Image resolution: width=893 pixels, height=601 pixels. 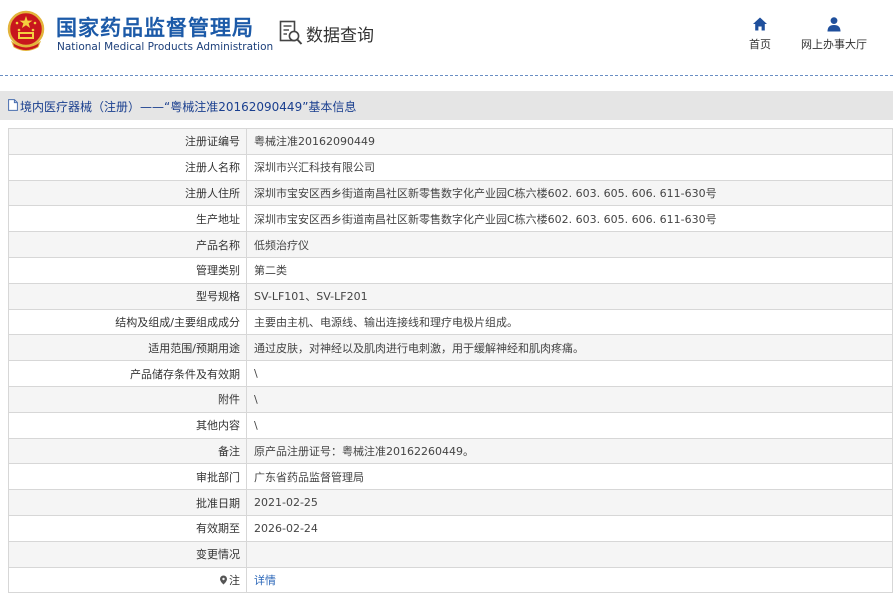 What do you see at coordinates (569, 270) in the screenshot?
I see `field-value: 第二类` at bounding box center [569, 270].